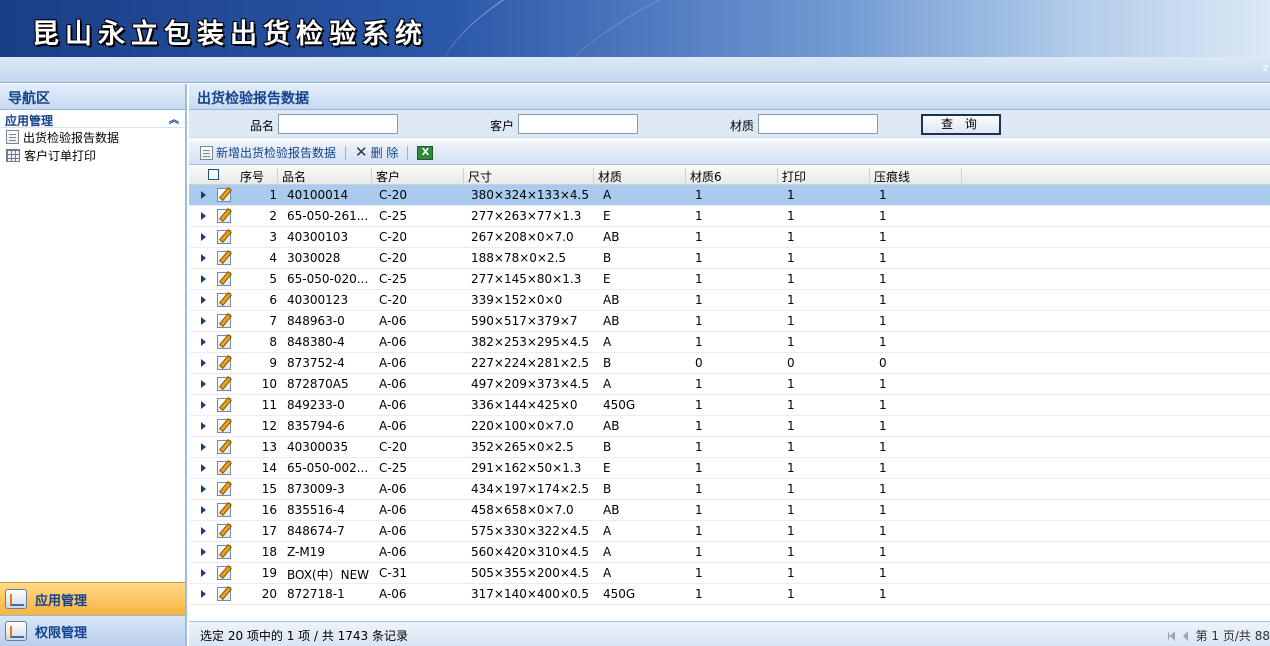  I want to click on table-cell: AB, so click(611, 321).